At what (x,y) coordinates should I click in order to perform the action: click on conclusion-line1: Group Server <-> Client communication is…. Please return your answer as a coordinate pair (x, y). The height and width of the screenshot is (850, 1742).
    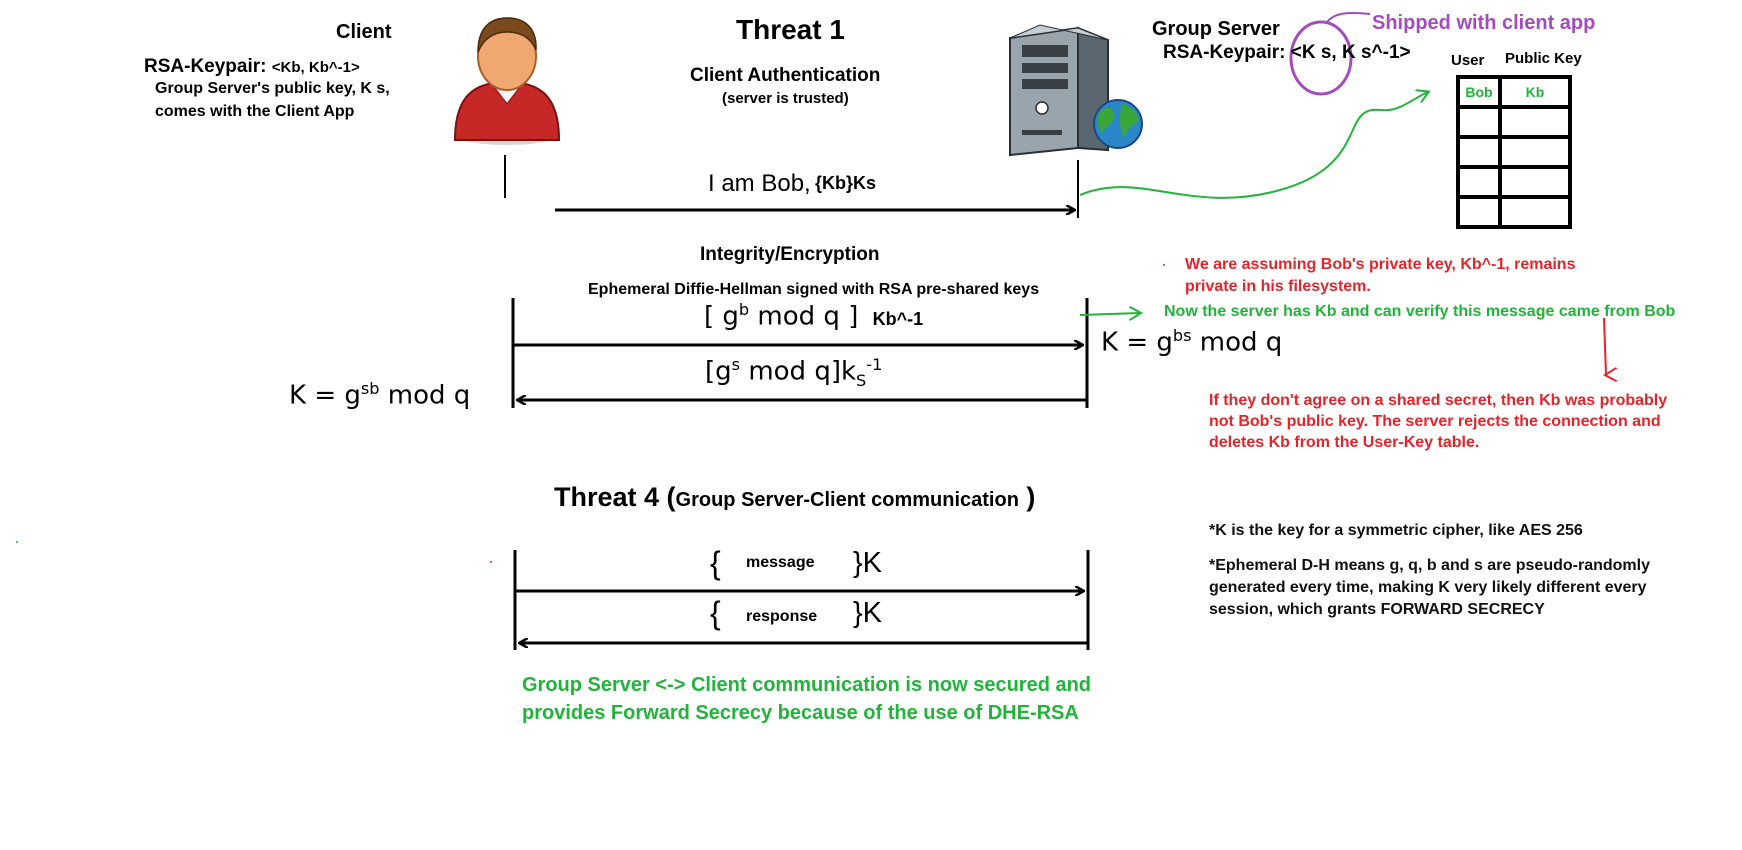
    Looking at the image, I should click on (807, 685).